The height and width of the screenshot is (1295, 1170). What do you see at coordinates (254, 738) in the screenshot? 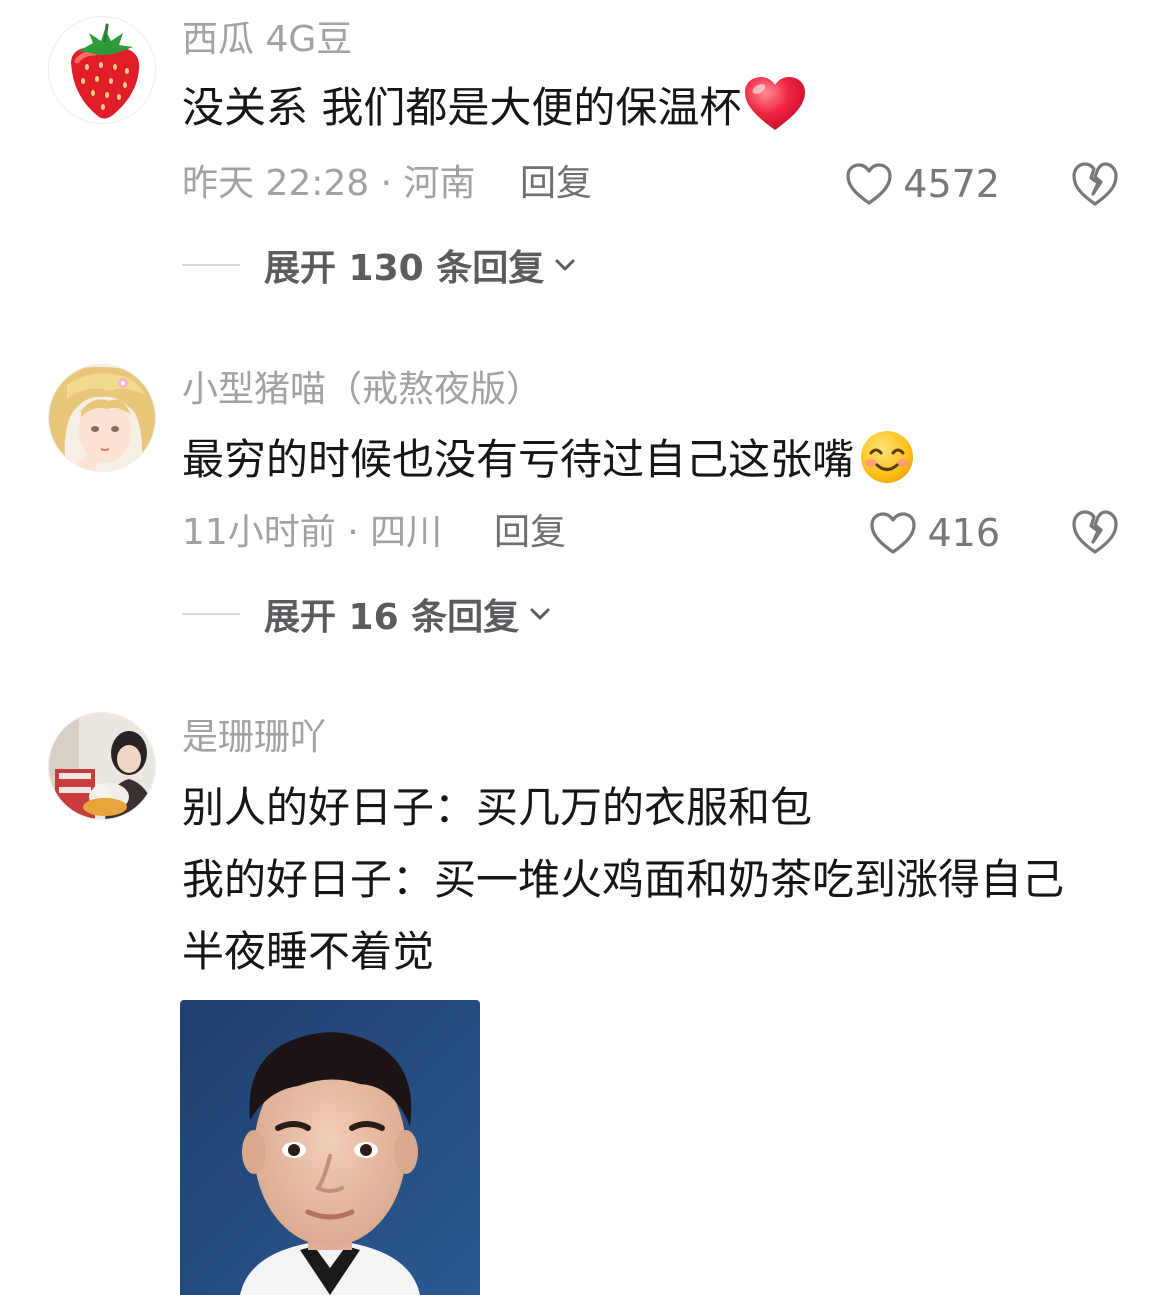
I see `username: 是珊珊吖` at bounding box center [254, 738].